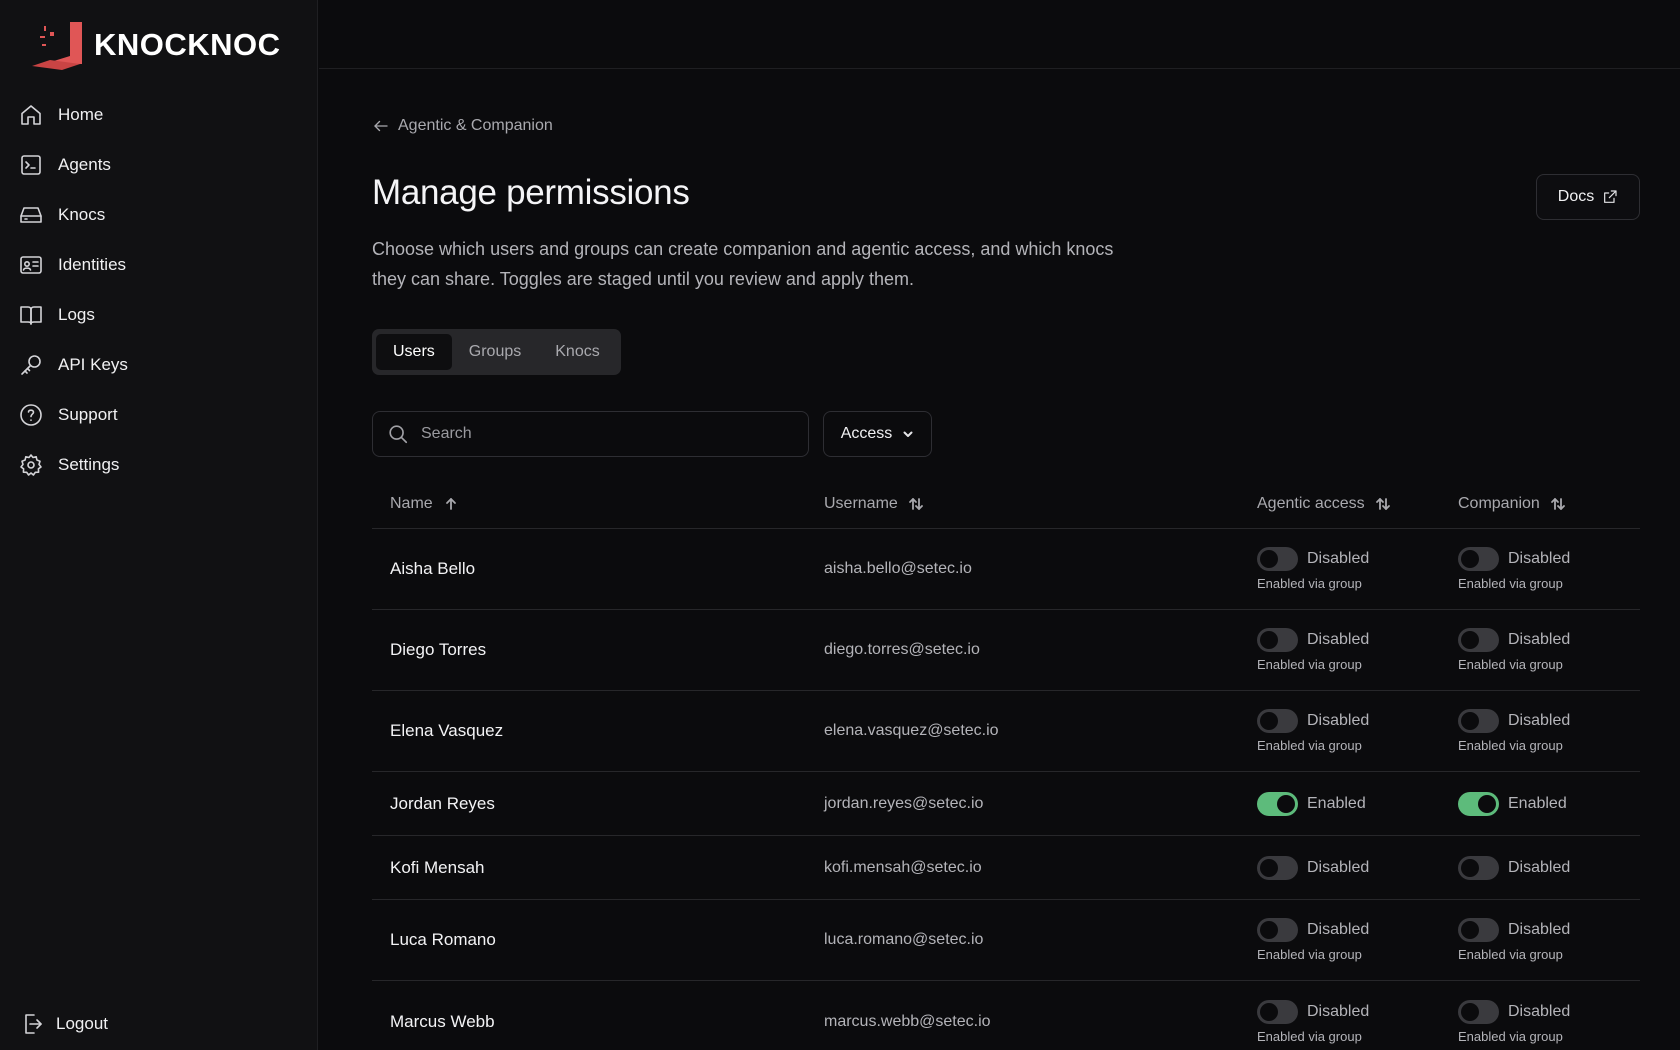 Image resolution: width=1680 pixels, height=1050 pixels. Describe the element at coordinates (424, 504) in the screenshot. I see `sort-by-name: Name` at that location.